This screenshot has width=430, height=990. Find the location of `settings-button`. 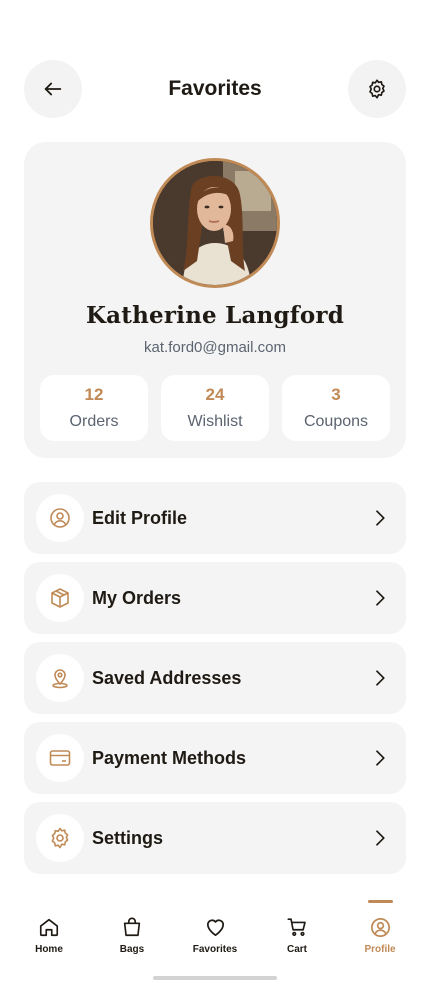

settings-button is located at coordinates (377, 89).